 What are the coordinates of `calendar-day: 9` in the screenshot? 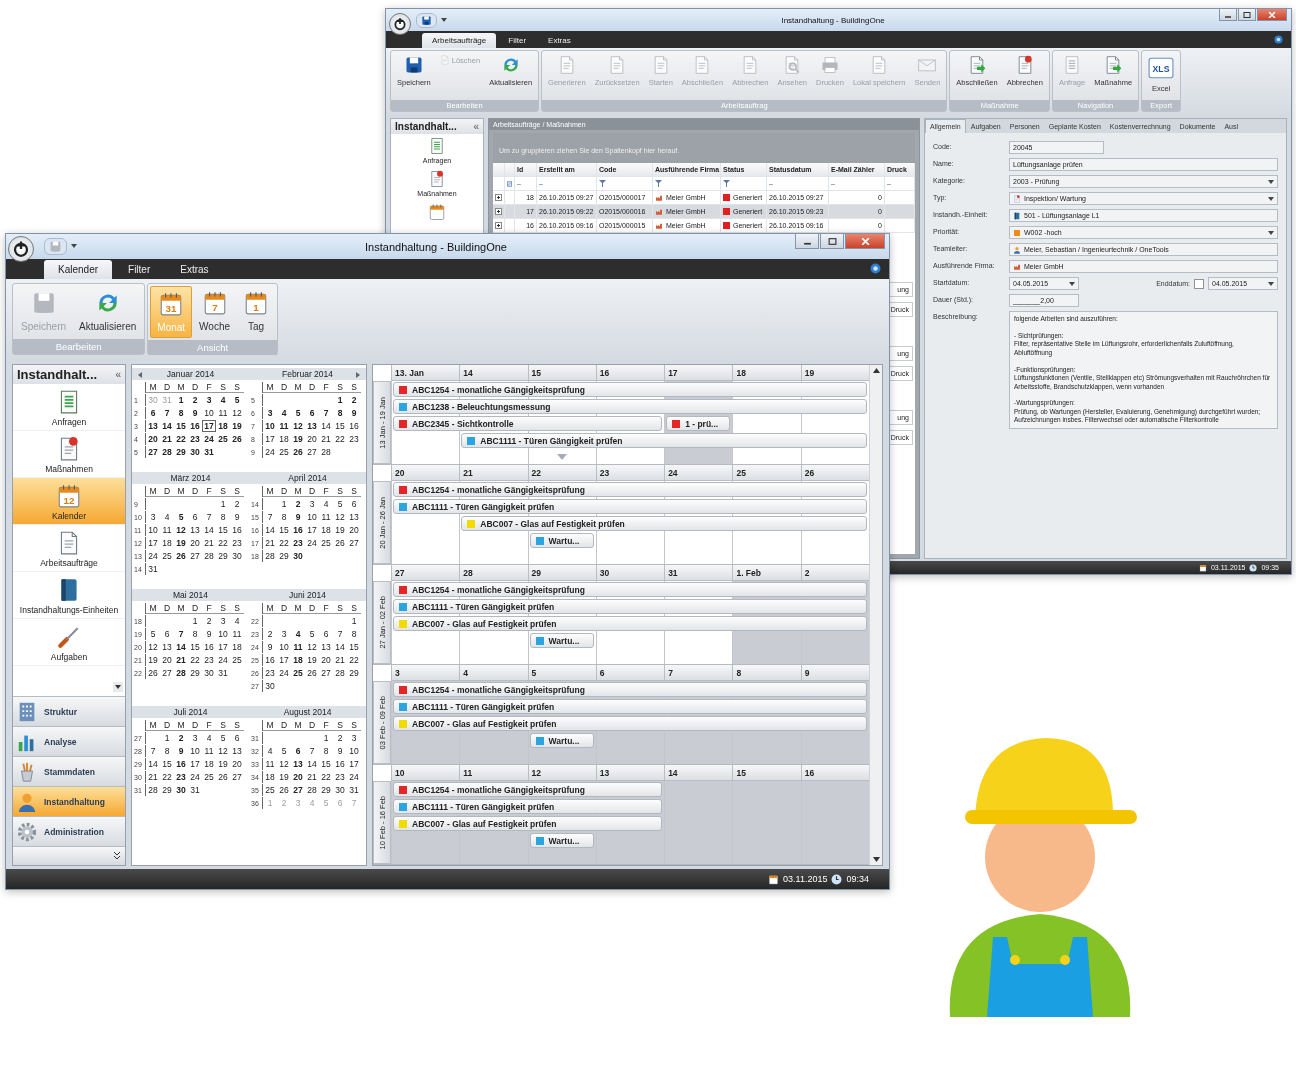 It's located at (298, 517).